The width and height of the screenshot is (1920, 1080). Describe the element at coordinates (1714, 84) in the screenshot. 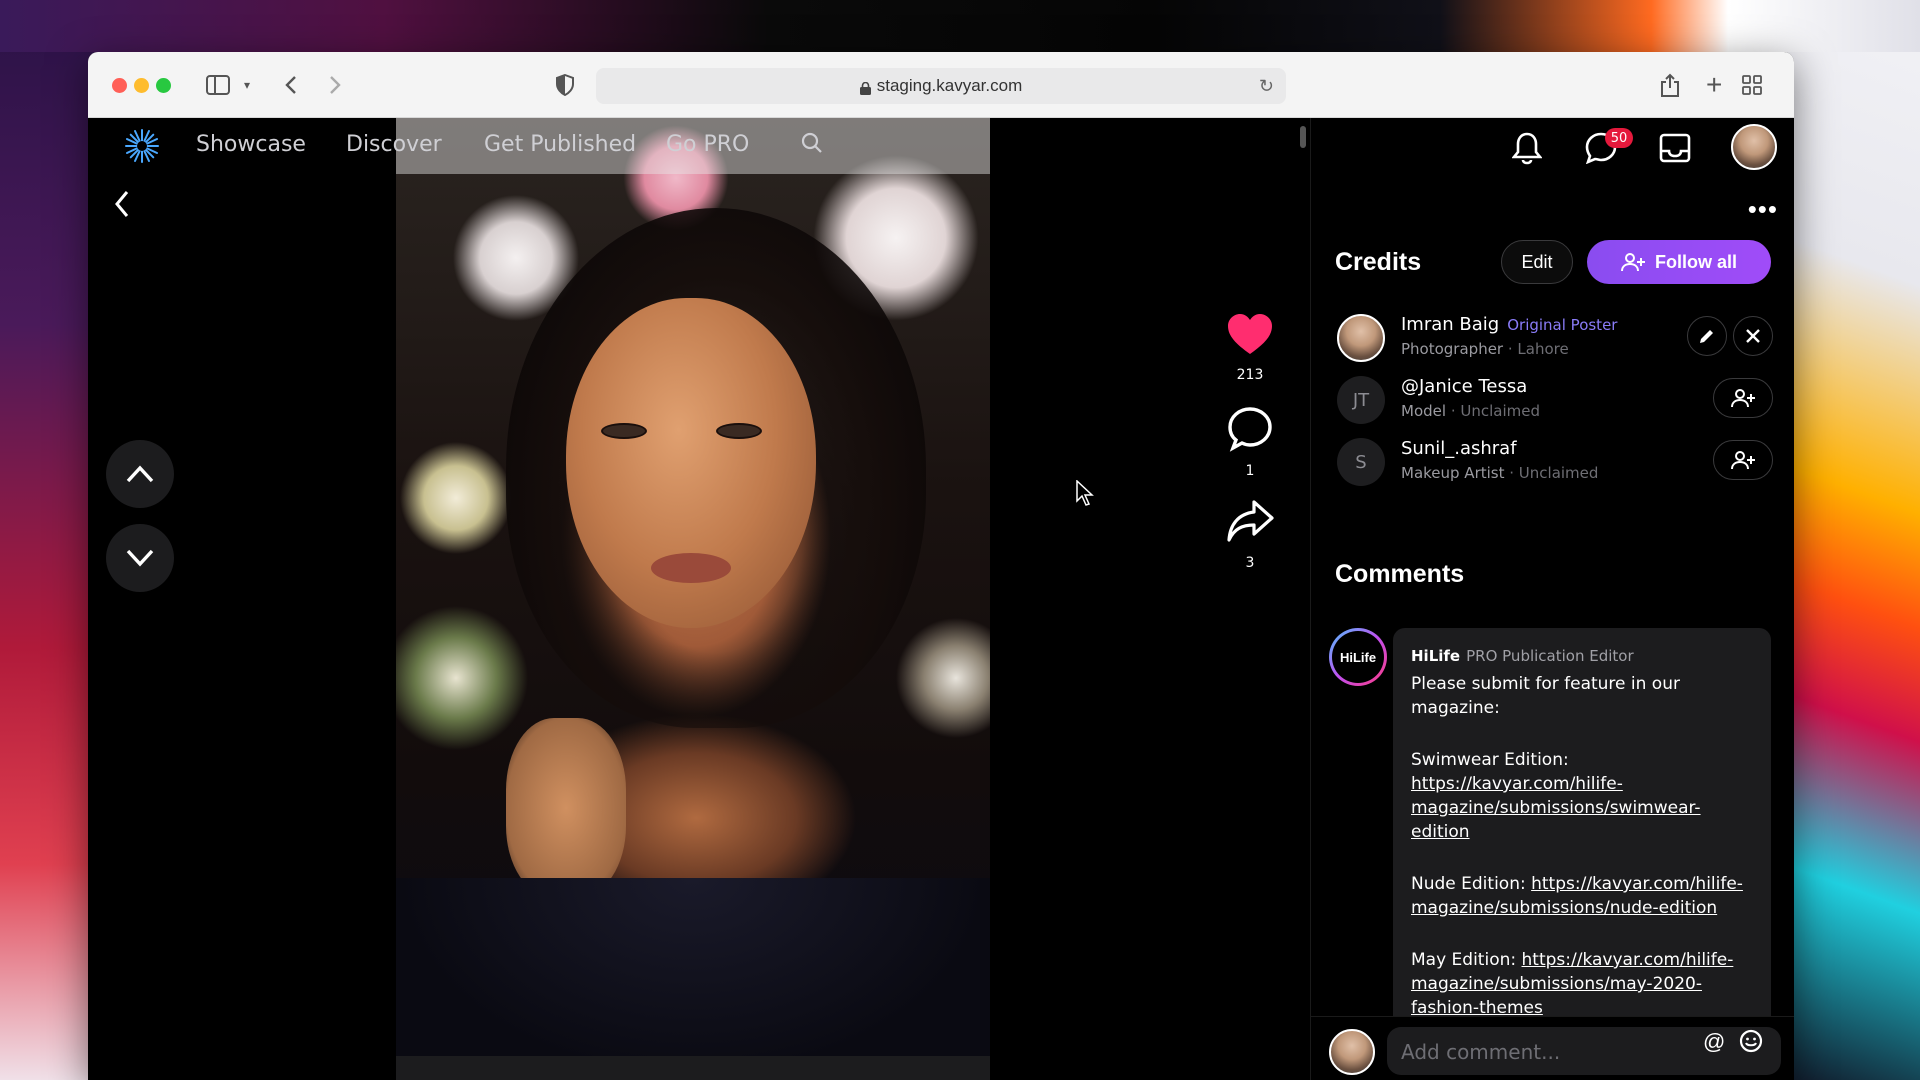

I see `new-tab-icon: +` at that location.